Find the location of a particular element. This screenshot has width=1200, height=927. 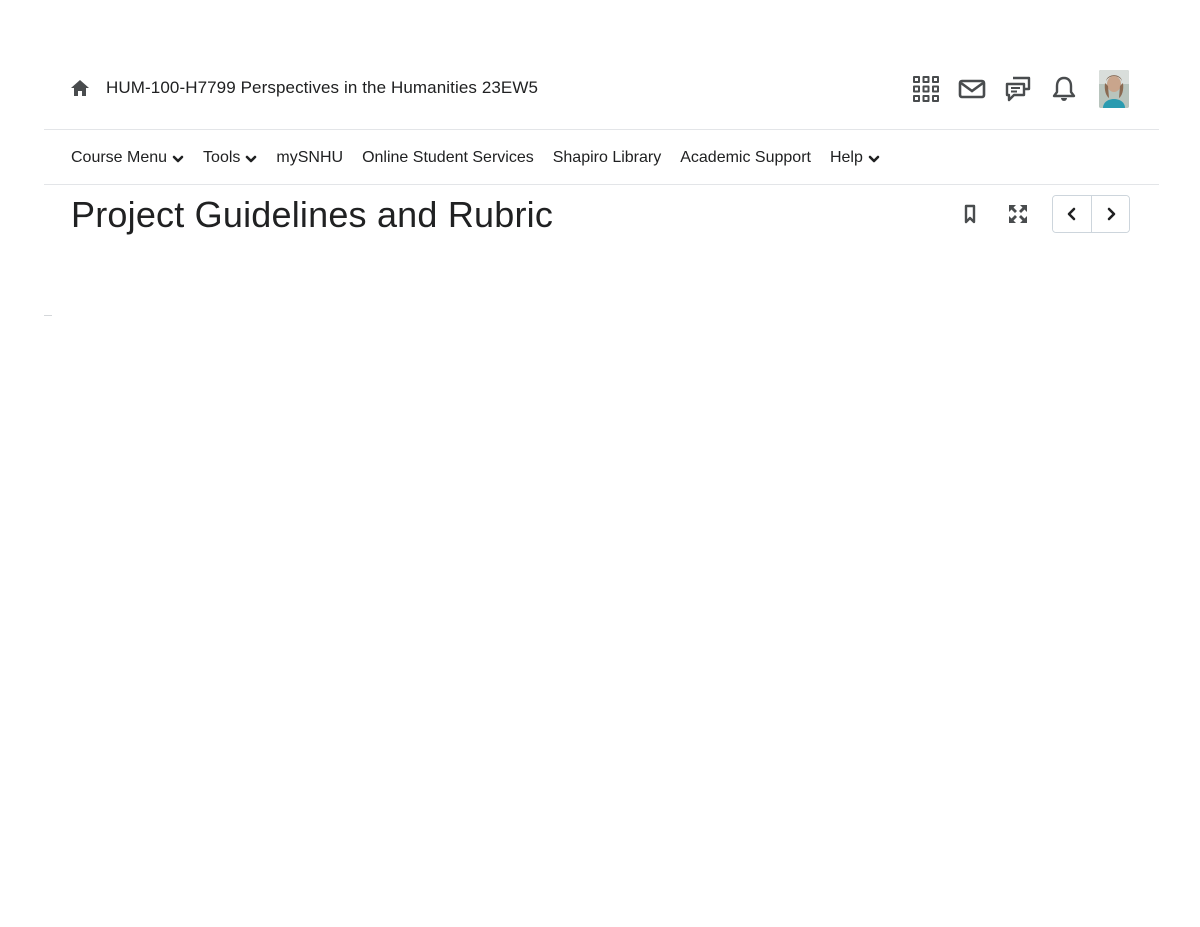

mail-icon is located at coordinates (972, 89).